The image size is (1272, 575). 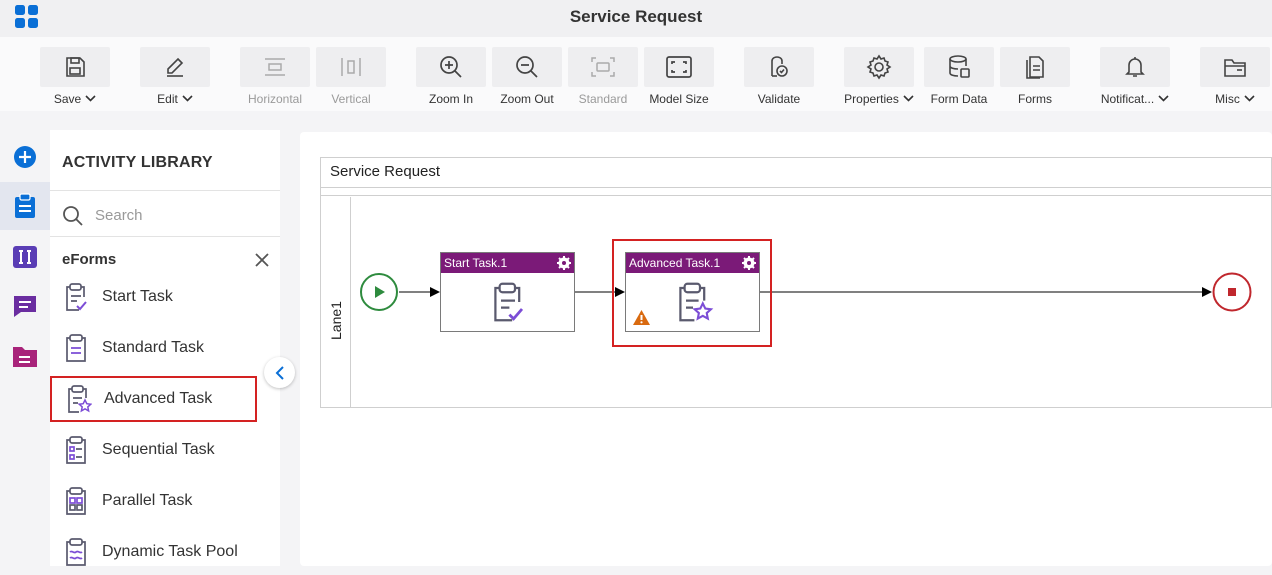 What do you see at coordinates (275, 99) in the screenshot?
I see `horizontal-label: Horizontal` at bounding box center [275, 99].